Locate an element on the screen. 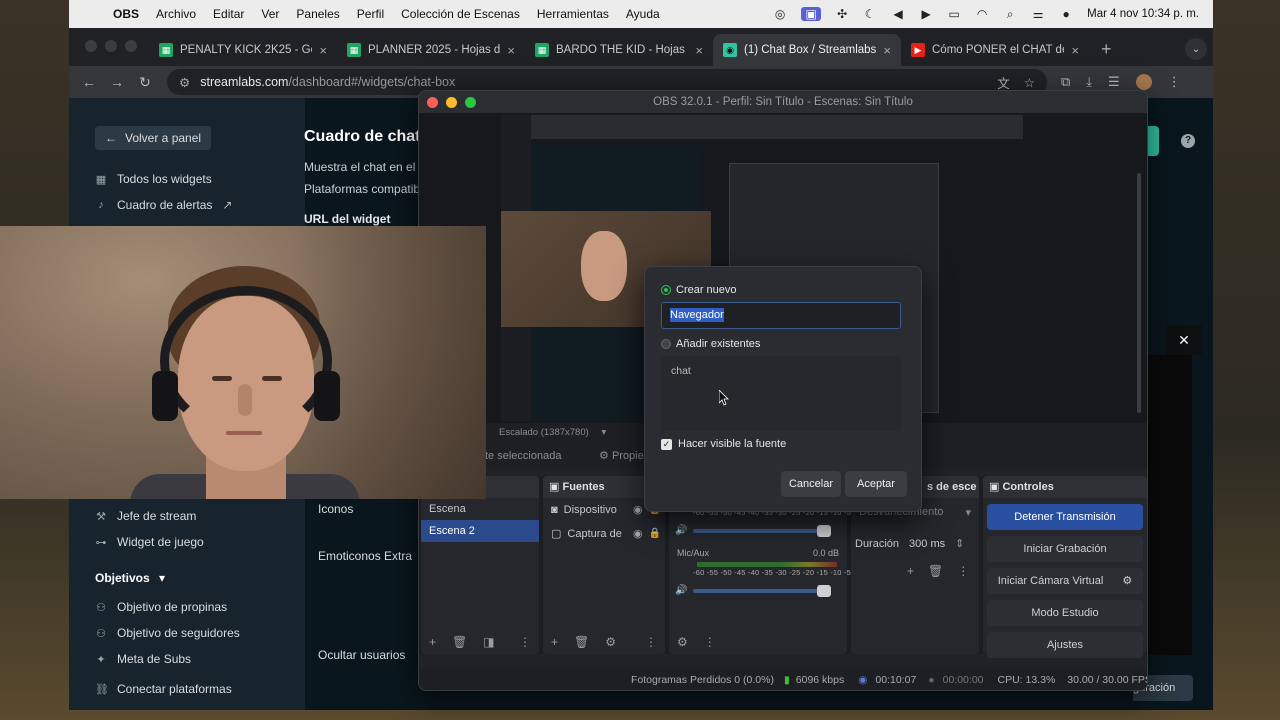  moon-icon: ☾ is located at coordinates (870, 14).